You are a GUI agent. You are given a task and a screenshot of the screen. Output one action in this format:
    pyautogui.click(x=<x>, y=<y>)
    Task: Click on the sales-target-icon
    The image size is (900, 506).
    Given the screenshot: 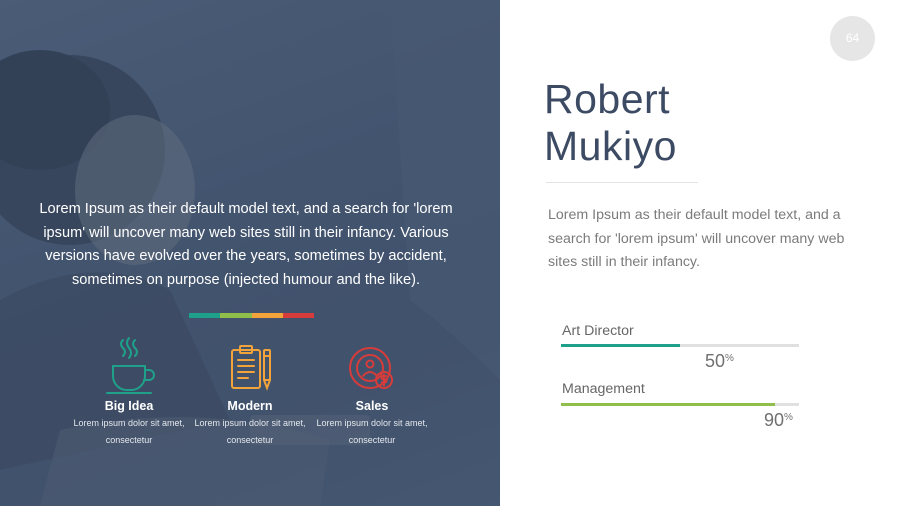 What is the action you would take?
    pyautogui.click(x=371, y=368)
    